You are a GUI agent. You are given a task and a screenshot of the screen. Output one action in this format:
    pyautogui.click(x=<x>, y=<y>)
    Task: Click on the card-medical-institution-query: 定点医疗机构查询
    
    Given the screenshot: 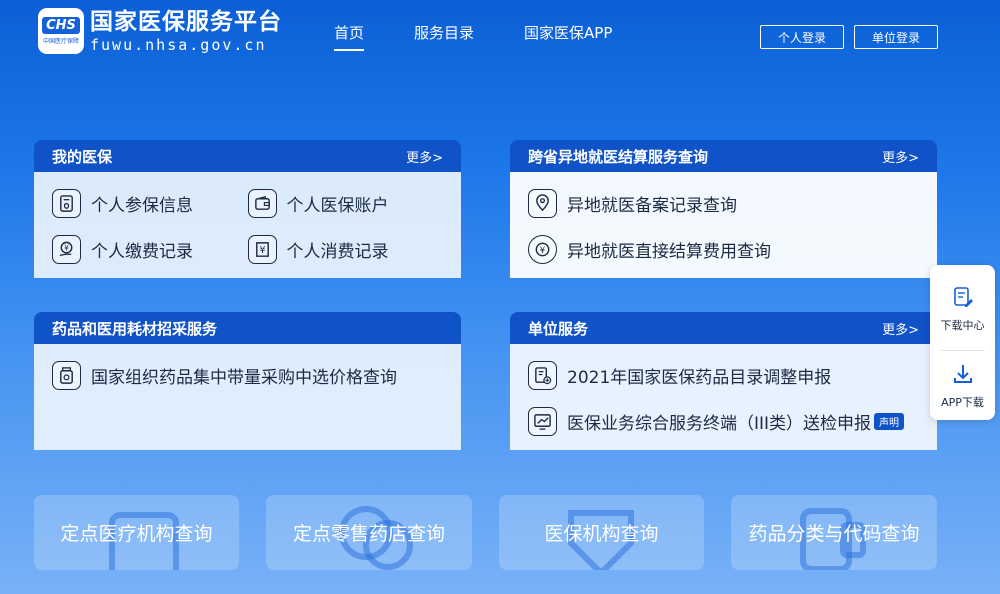 What is the action you would take?
    pyautogui.click(x=136, y=532)
    